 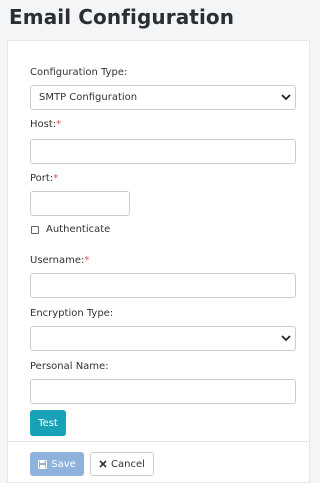 What do you see at coordinates (158, 441) in the screenshot?
I see `footer-divider` at bounding box center [158, 441].